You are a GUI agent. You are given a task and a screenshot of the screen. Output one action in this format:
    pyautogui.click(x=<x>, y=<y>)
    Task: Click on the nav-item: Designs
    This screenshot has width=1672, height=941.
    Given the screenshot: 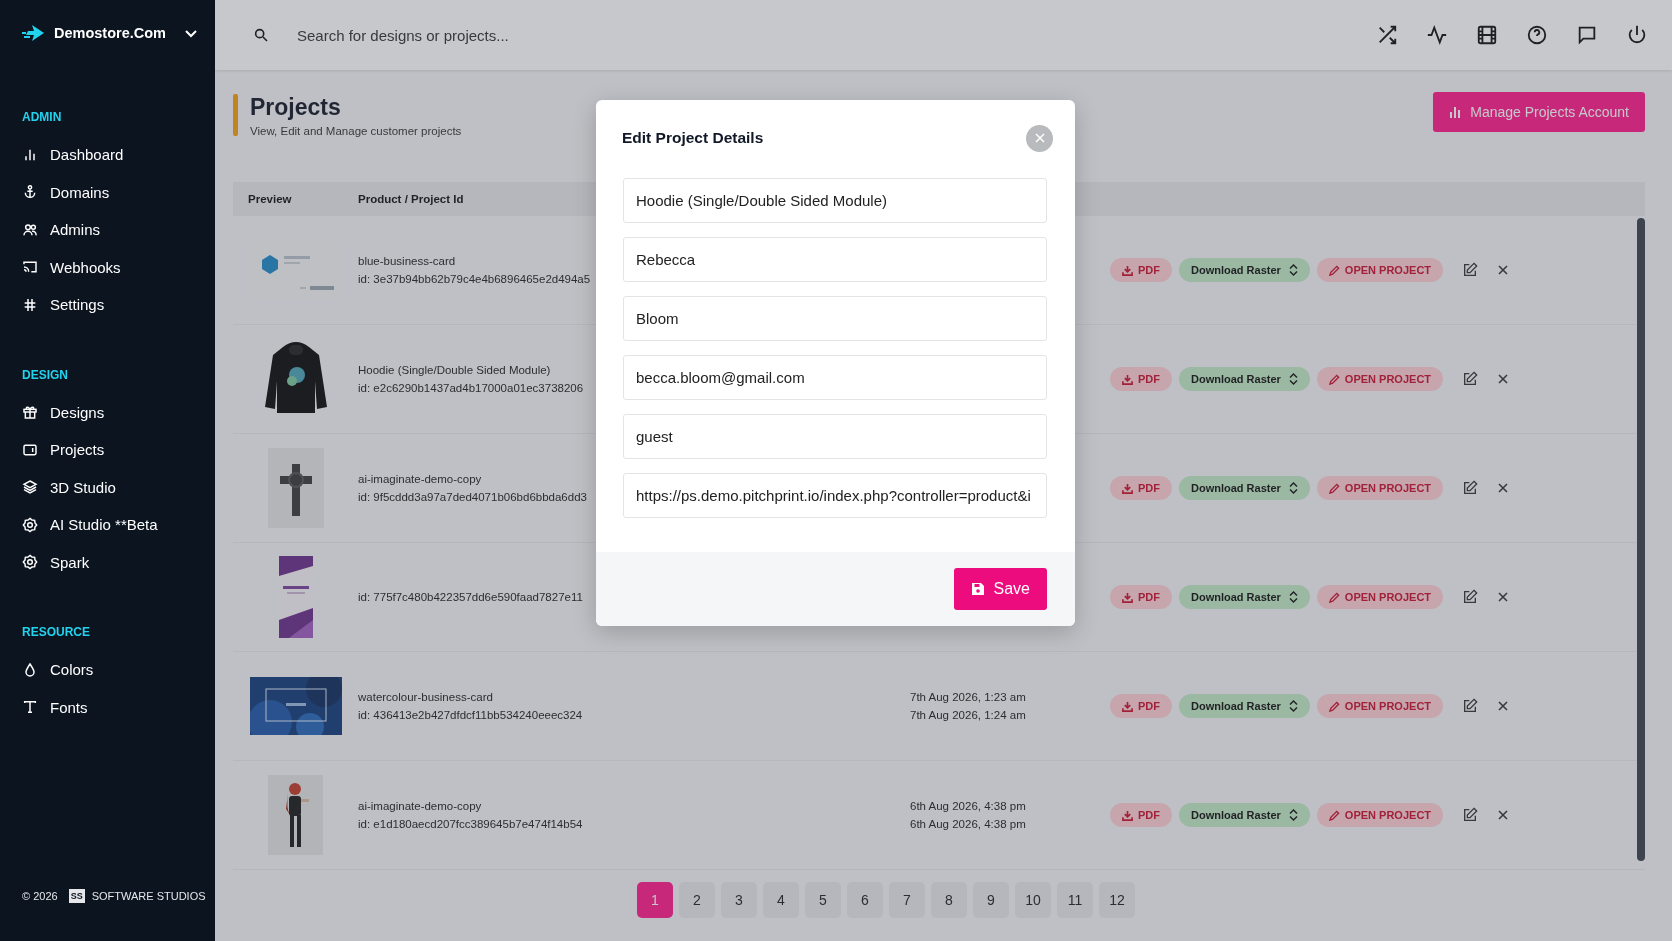 What is the action you would take?
    pyautogui.click(x=118, y=412)
    